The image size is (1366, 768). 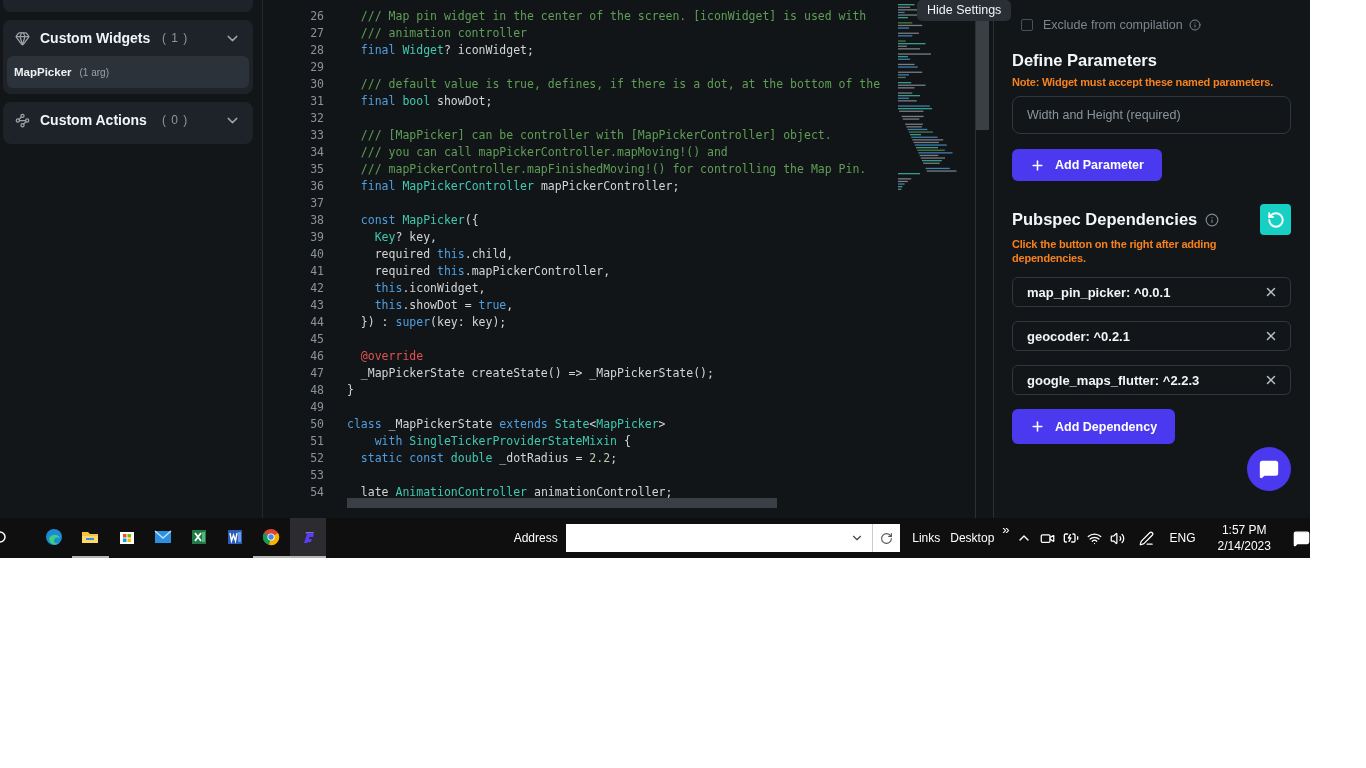 What do you see at coordinates (317, 151) in the screenshot?
I see `line-number: 34` at bounding box center [317, 151].